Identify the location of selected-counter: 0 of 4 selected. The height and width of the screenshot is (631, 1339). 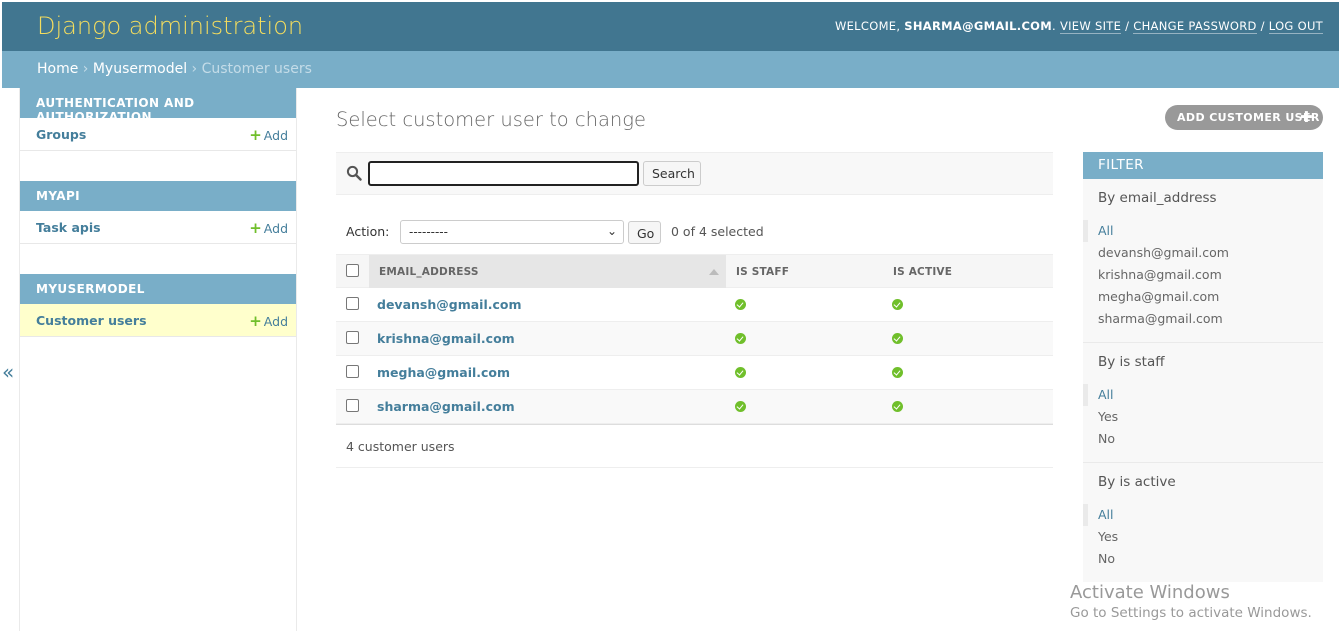
(717, 231).